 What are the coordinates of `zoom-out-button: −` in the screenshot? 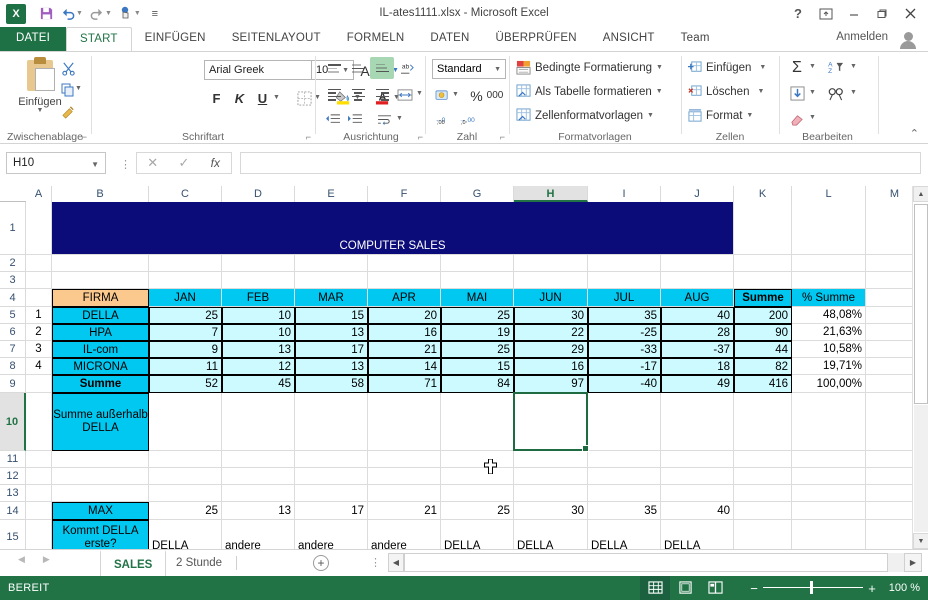 It's located at (754, 588).